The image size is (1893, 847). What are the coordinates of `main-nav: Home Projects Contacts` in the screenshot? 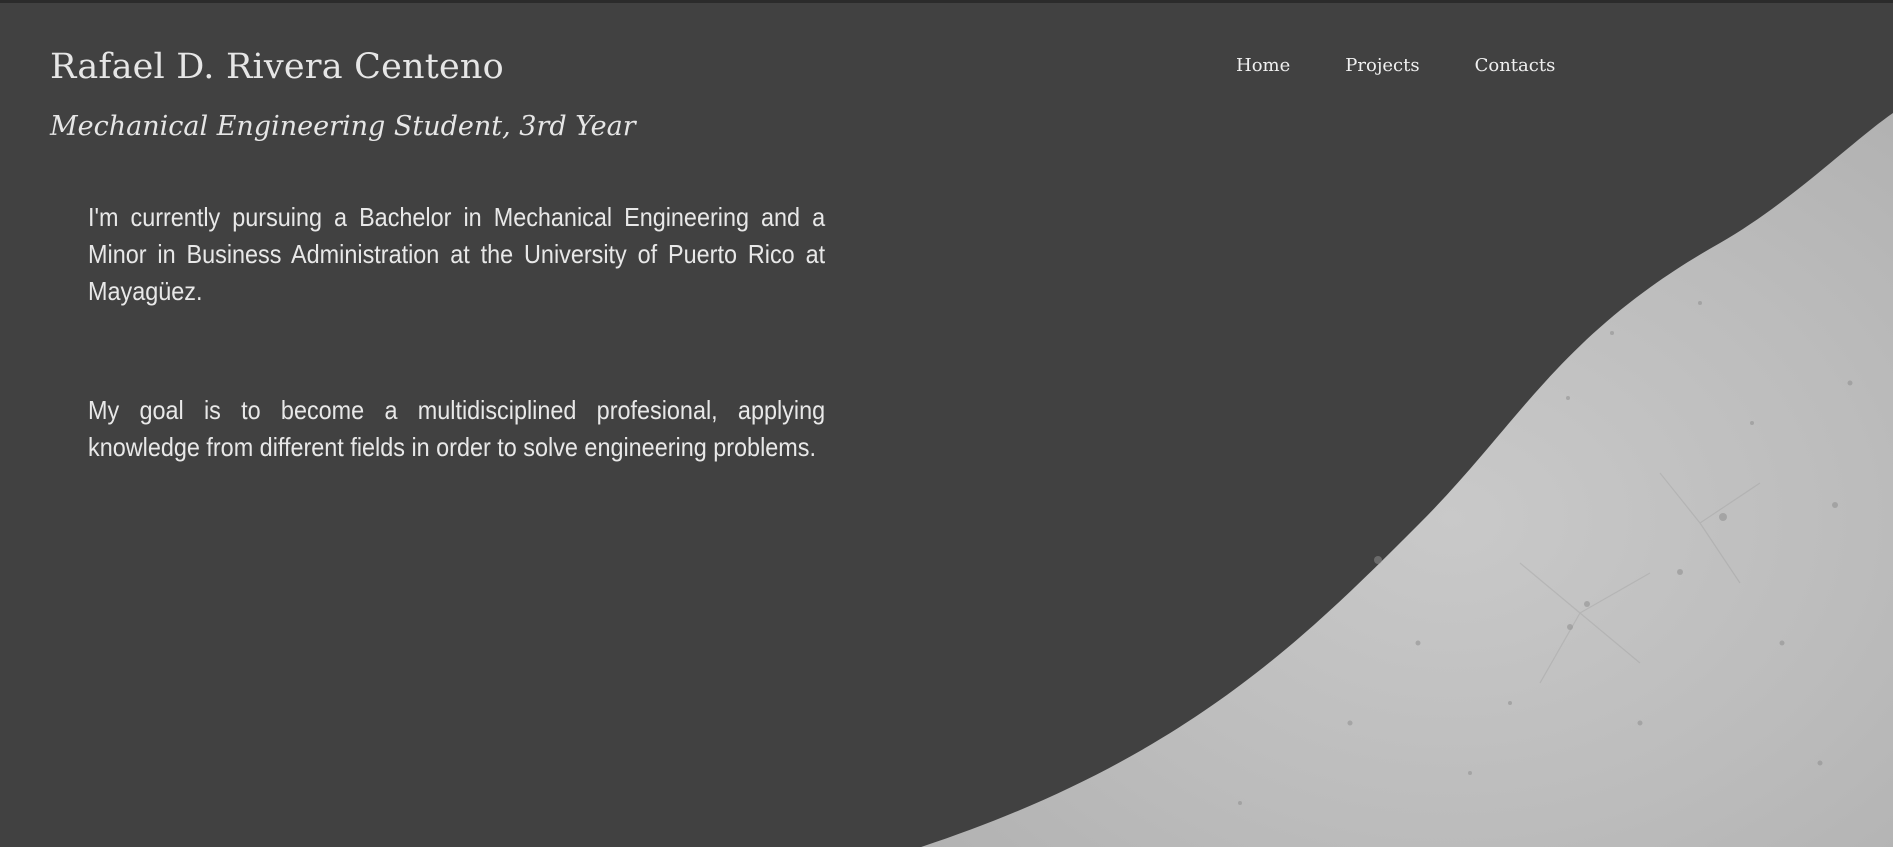 It's located at (1395, 65).